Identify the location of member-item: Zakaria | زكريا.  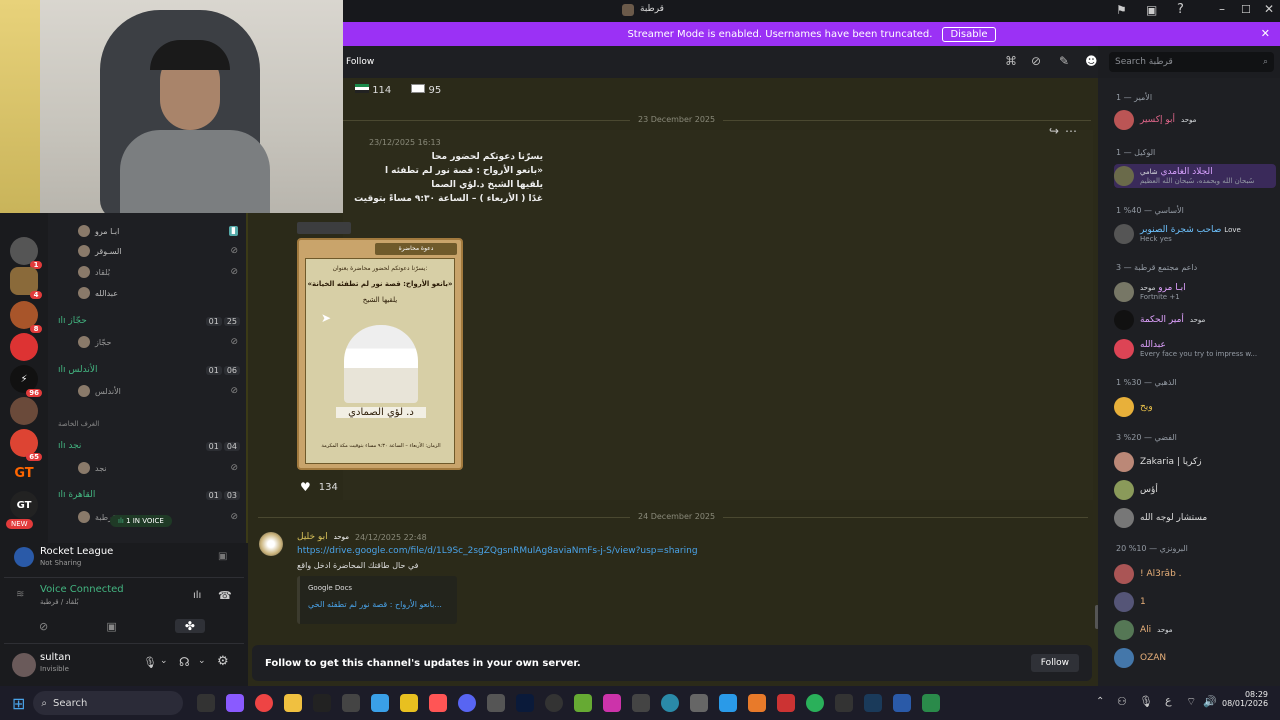
(1195, 462).